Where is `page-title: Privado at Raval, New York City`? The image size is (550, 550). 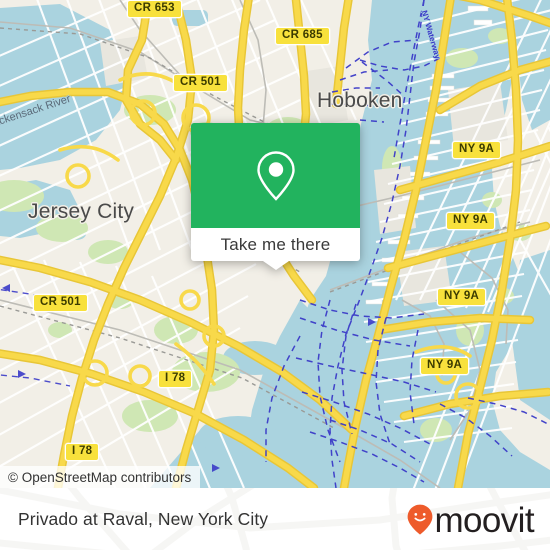
page-title: Privado at Raval, New York City is located at coordinates (143, 519).